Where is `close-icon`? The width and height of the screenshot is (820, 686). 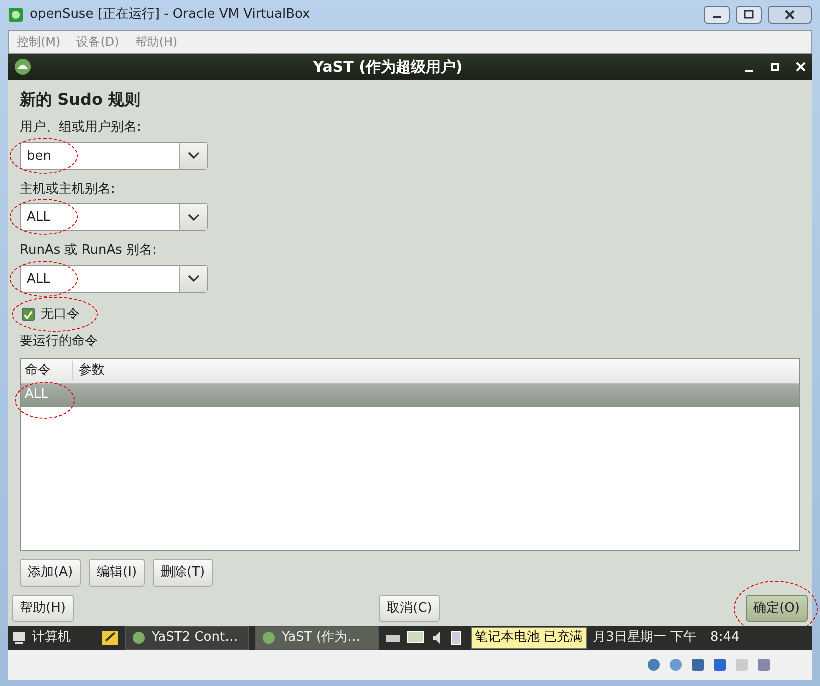 close-icon is located at coordinates (790, 15).